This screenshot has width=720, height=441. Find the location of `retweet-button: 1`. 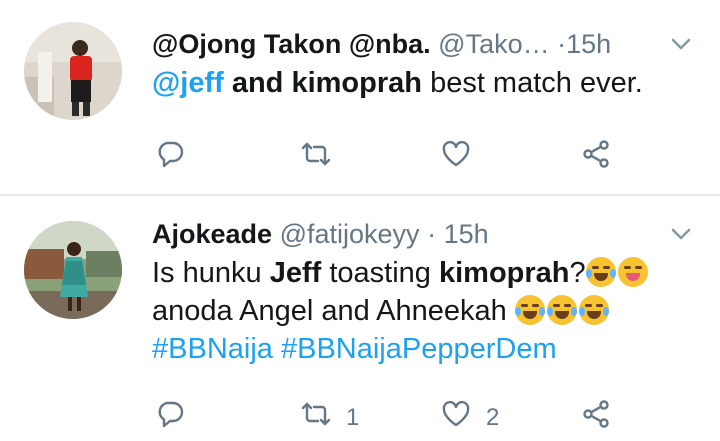

retweet-button: 1 is located at coordinates (329, 417).